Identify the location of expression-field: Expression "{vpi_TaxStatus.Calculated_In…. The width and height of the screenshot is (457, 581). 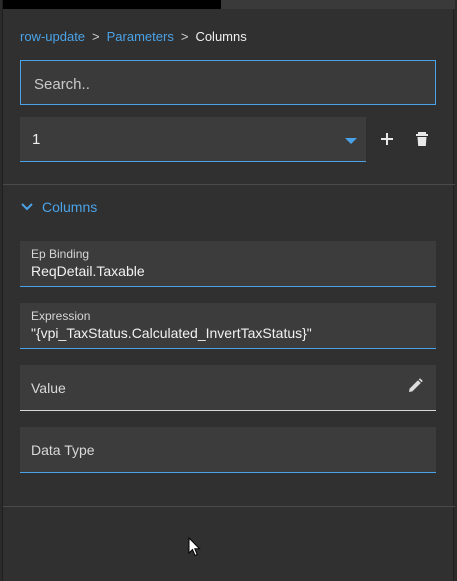
(228, 326).